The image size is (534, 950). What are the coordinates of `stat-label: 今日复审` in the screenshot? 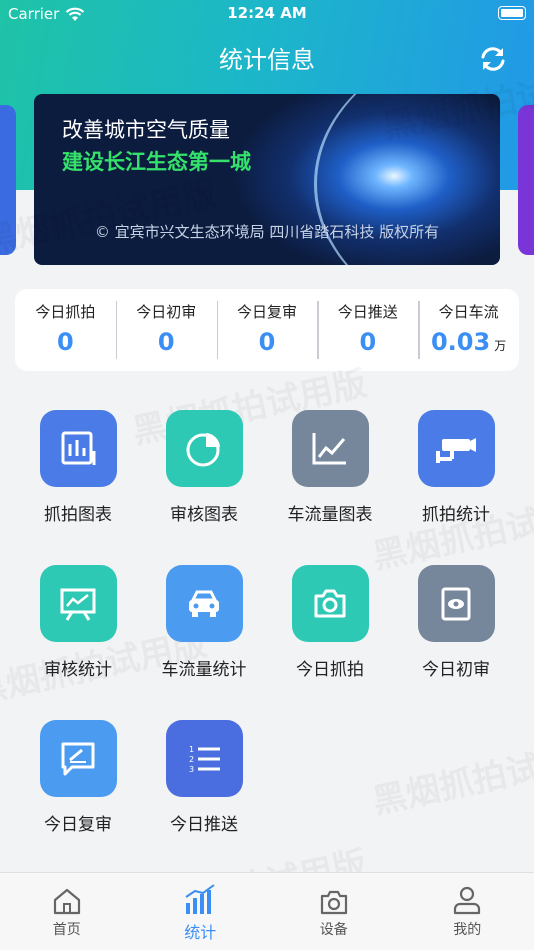 It's located at (266, 312).